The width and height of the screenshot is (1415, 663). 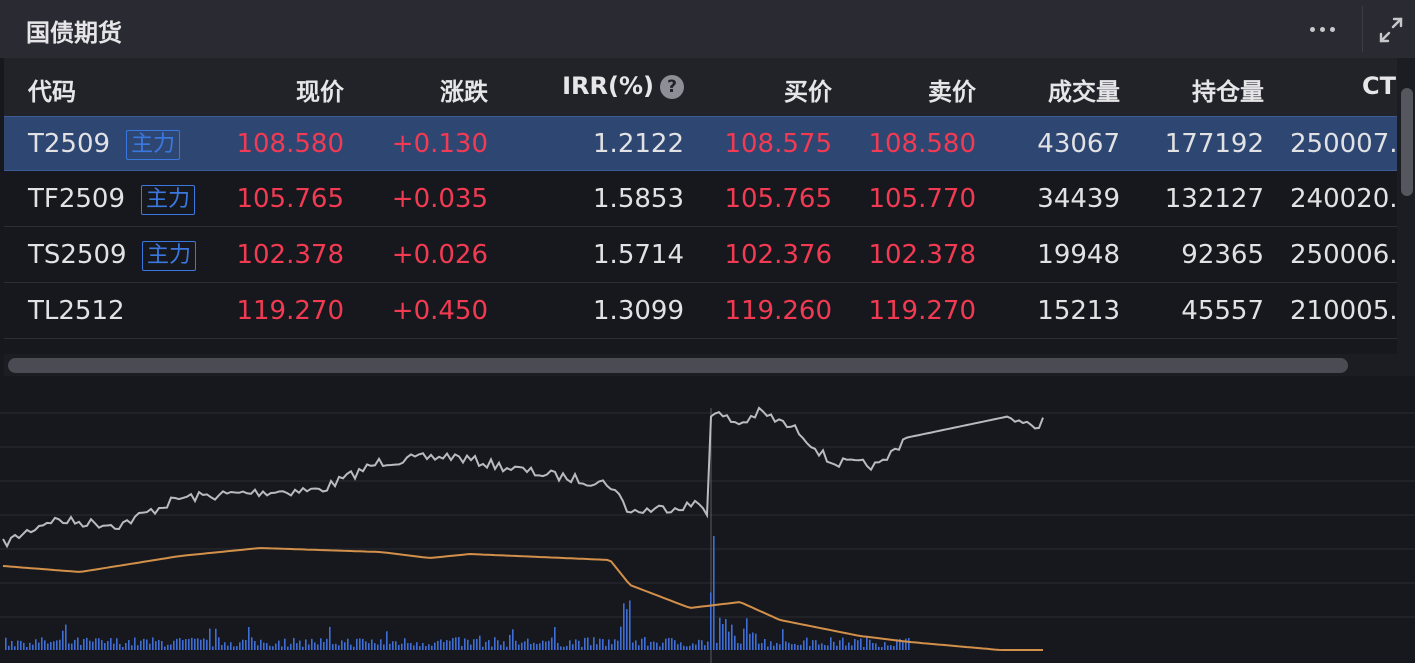 What do you see at coordinates (700, 87) in the screenshot?
I see `table-header: 代码 现价 涨跌 IRR(%)? 买价 卖价 成交量 持仓量 CT` at bounding box center [700, 87].